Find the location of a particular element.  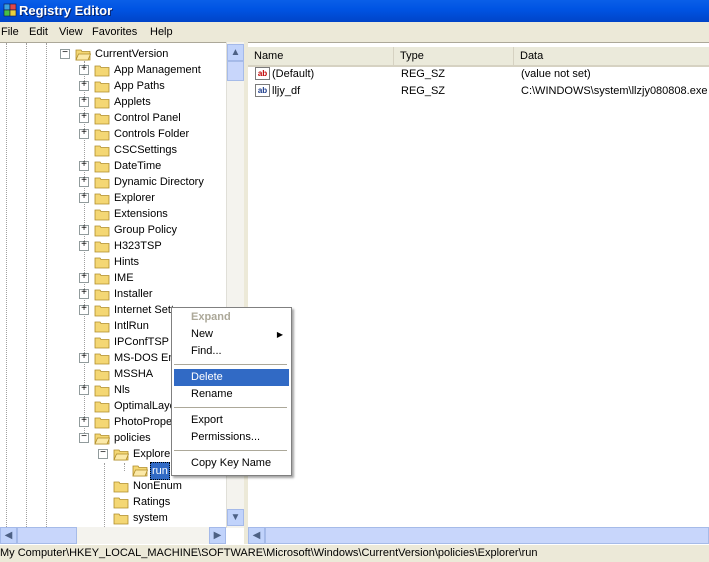

tree-item: + App Paths is located at coordinates (120, 86).